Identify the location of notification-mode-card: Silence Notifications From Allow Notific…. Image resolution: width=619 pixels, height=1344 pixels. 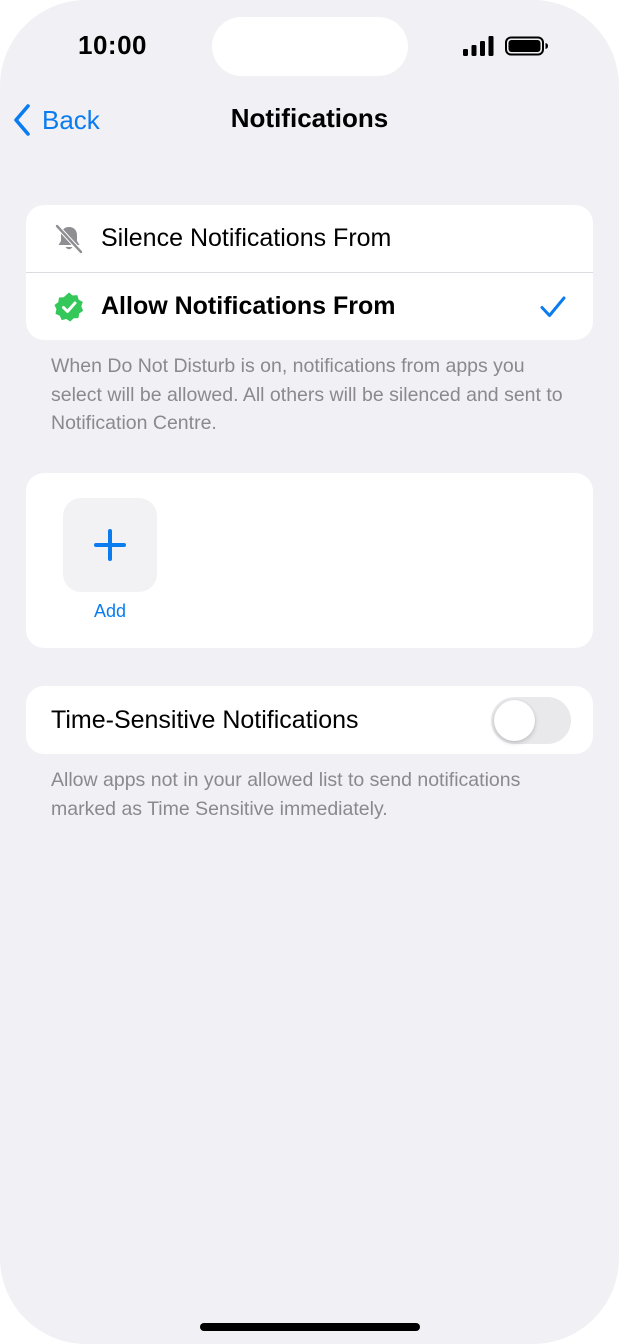
(309, 272).